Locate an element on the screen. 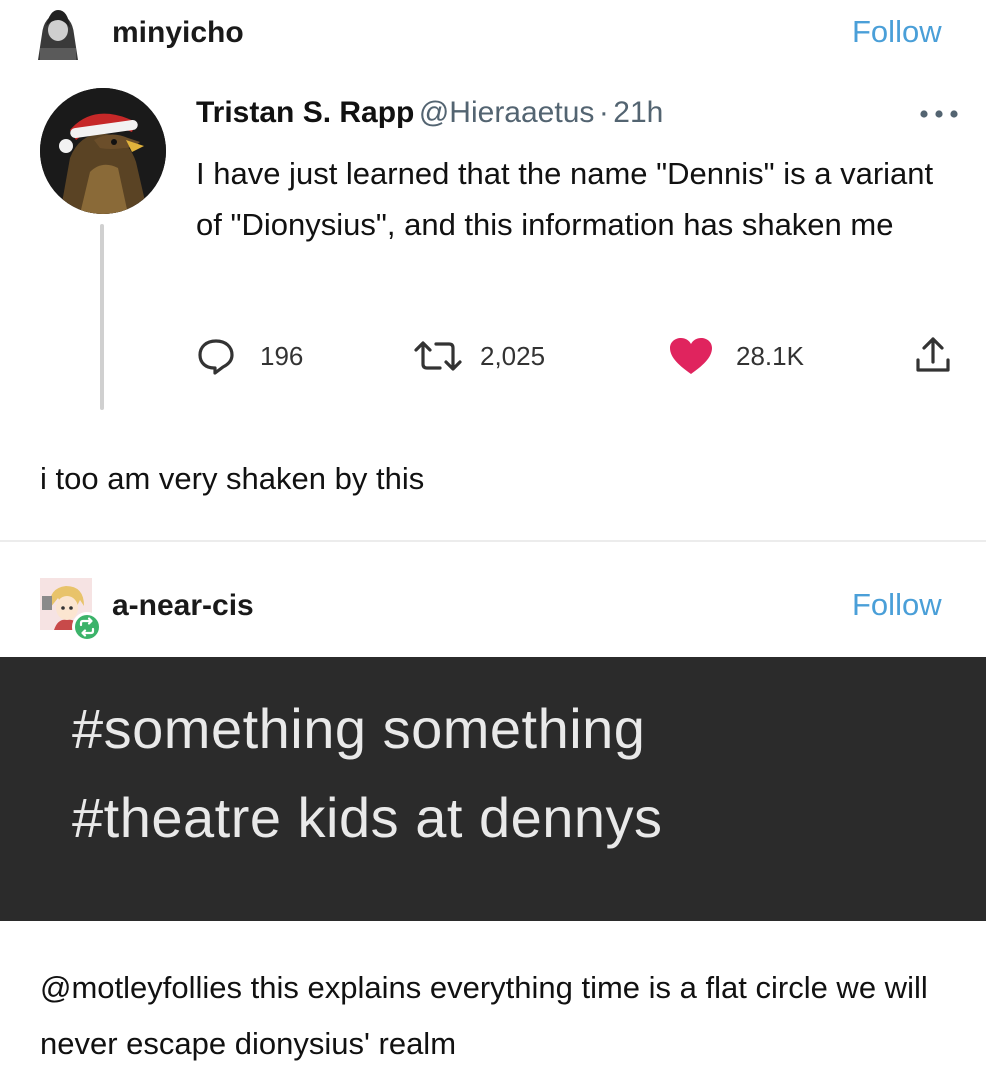 Image resolution: width=986 pixels, height=1072 pixels. reblog-badge is located at coordinates (87, 627).